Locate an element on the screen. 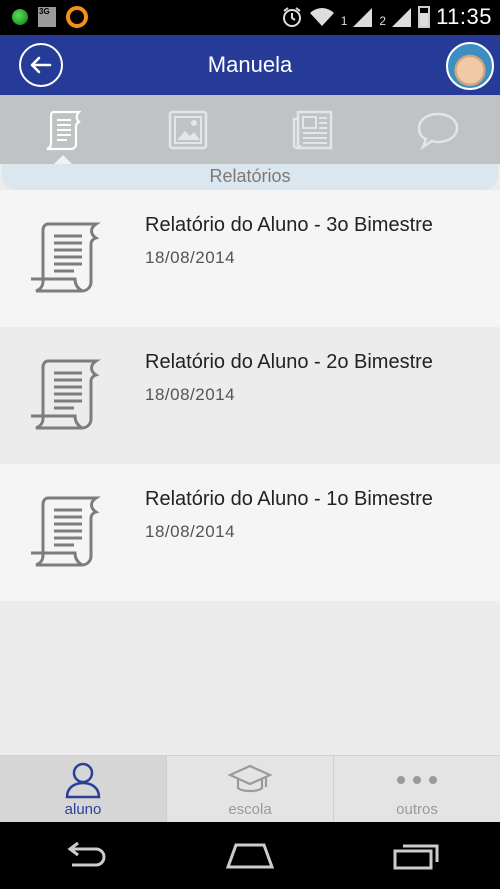 The image size is (500, 889). back-icon is located at coordinates (86, 853).